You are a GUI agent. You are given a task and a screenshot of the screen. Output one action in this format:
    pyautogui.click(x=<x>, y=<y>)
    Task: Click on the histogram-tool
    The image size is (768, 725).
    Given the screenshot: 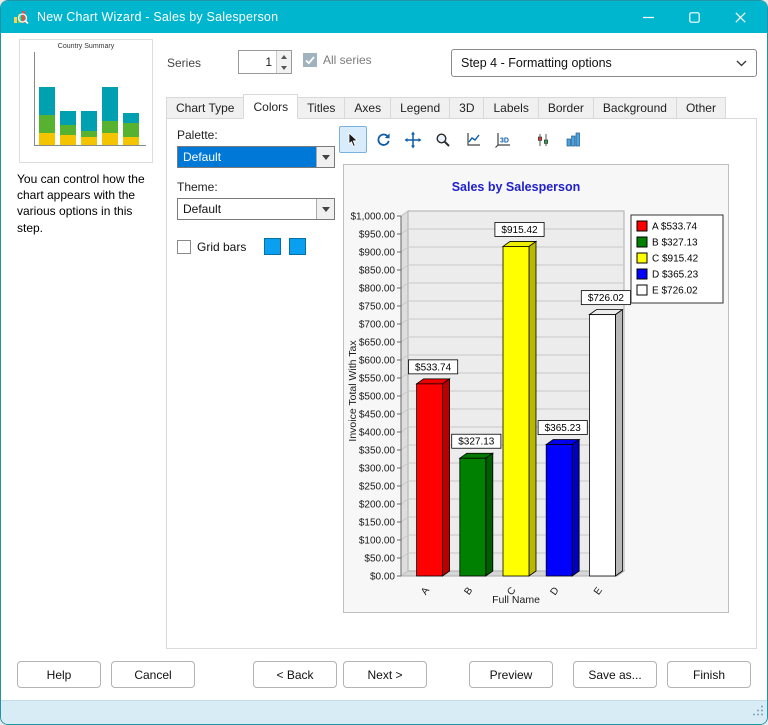 What is the action you would take?
    pyautogui.click(x=573, y=139)
    